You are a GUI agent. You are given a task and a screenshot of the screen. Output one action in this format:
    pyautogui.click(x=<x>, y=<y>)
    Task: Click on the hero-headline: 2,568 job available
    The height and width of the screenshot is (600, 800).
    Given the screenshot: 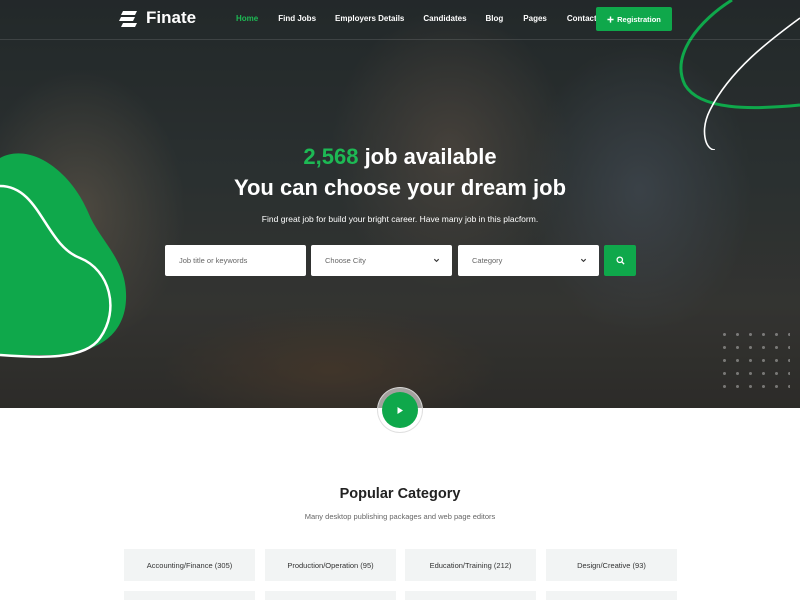 What is the action you would take?
    pyautogui.click(x=400, y=157)
    